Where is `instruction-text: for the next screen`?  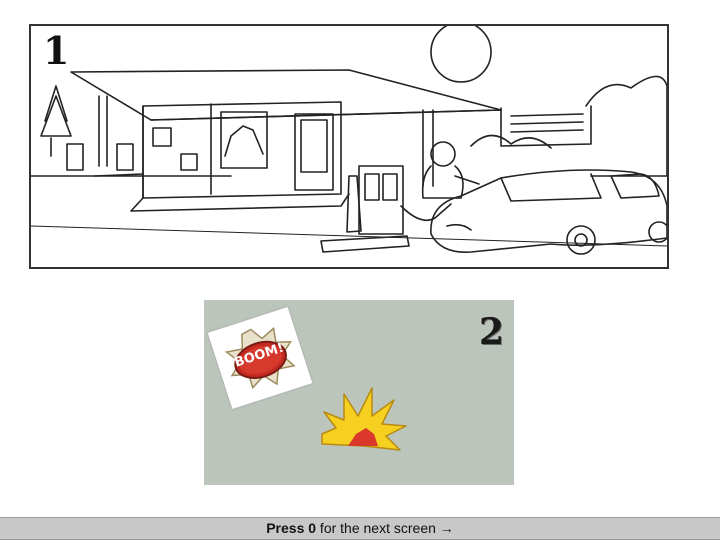
instruction-text: for the next screen is located at coordinates (378, 528).